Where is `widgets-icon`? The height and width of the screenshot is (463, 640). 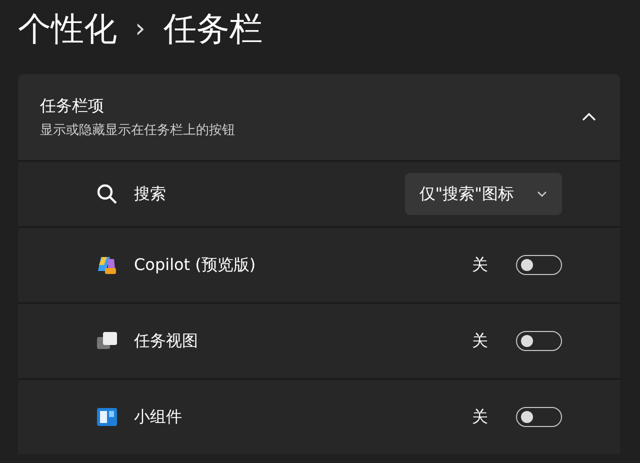 widgets-icon is located at coordinates (107, 417).